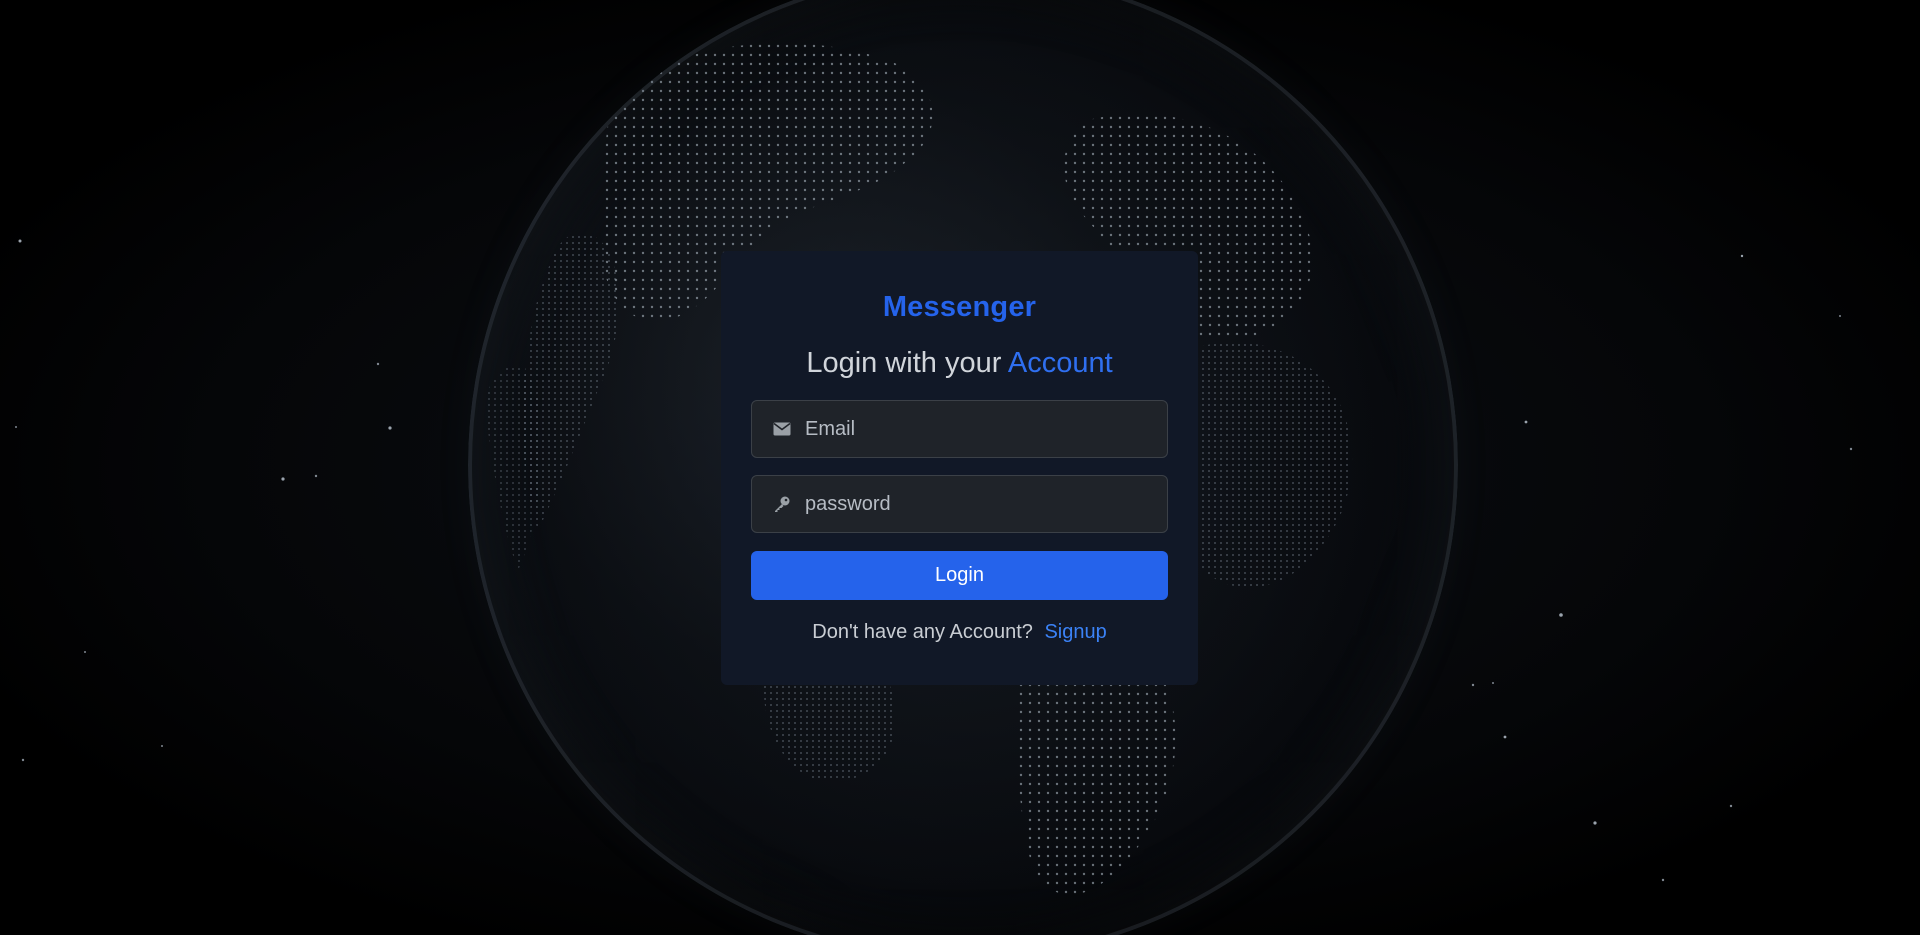 The height and width of the screenshot is (935, 1920). What do you see at coordinates (1075, 632) in the screenshot?
I see `signup-link: Signup` at bounding box center [1075, 632].